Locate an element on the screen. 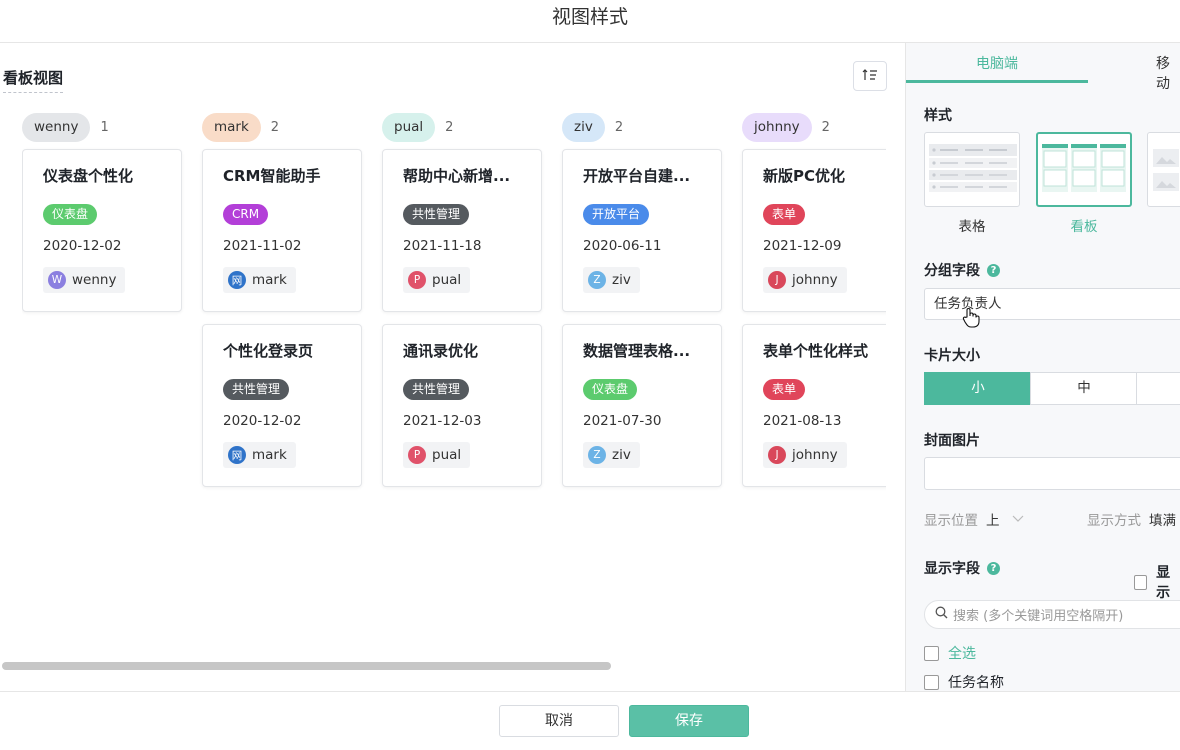 The height and width of the screenshot is (750, 1180). kanban-card: CRM智能助手 CRM 2021-11-02 网 mark is located at coordinates (282, 230).